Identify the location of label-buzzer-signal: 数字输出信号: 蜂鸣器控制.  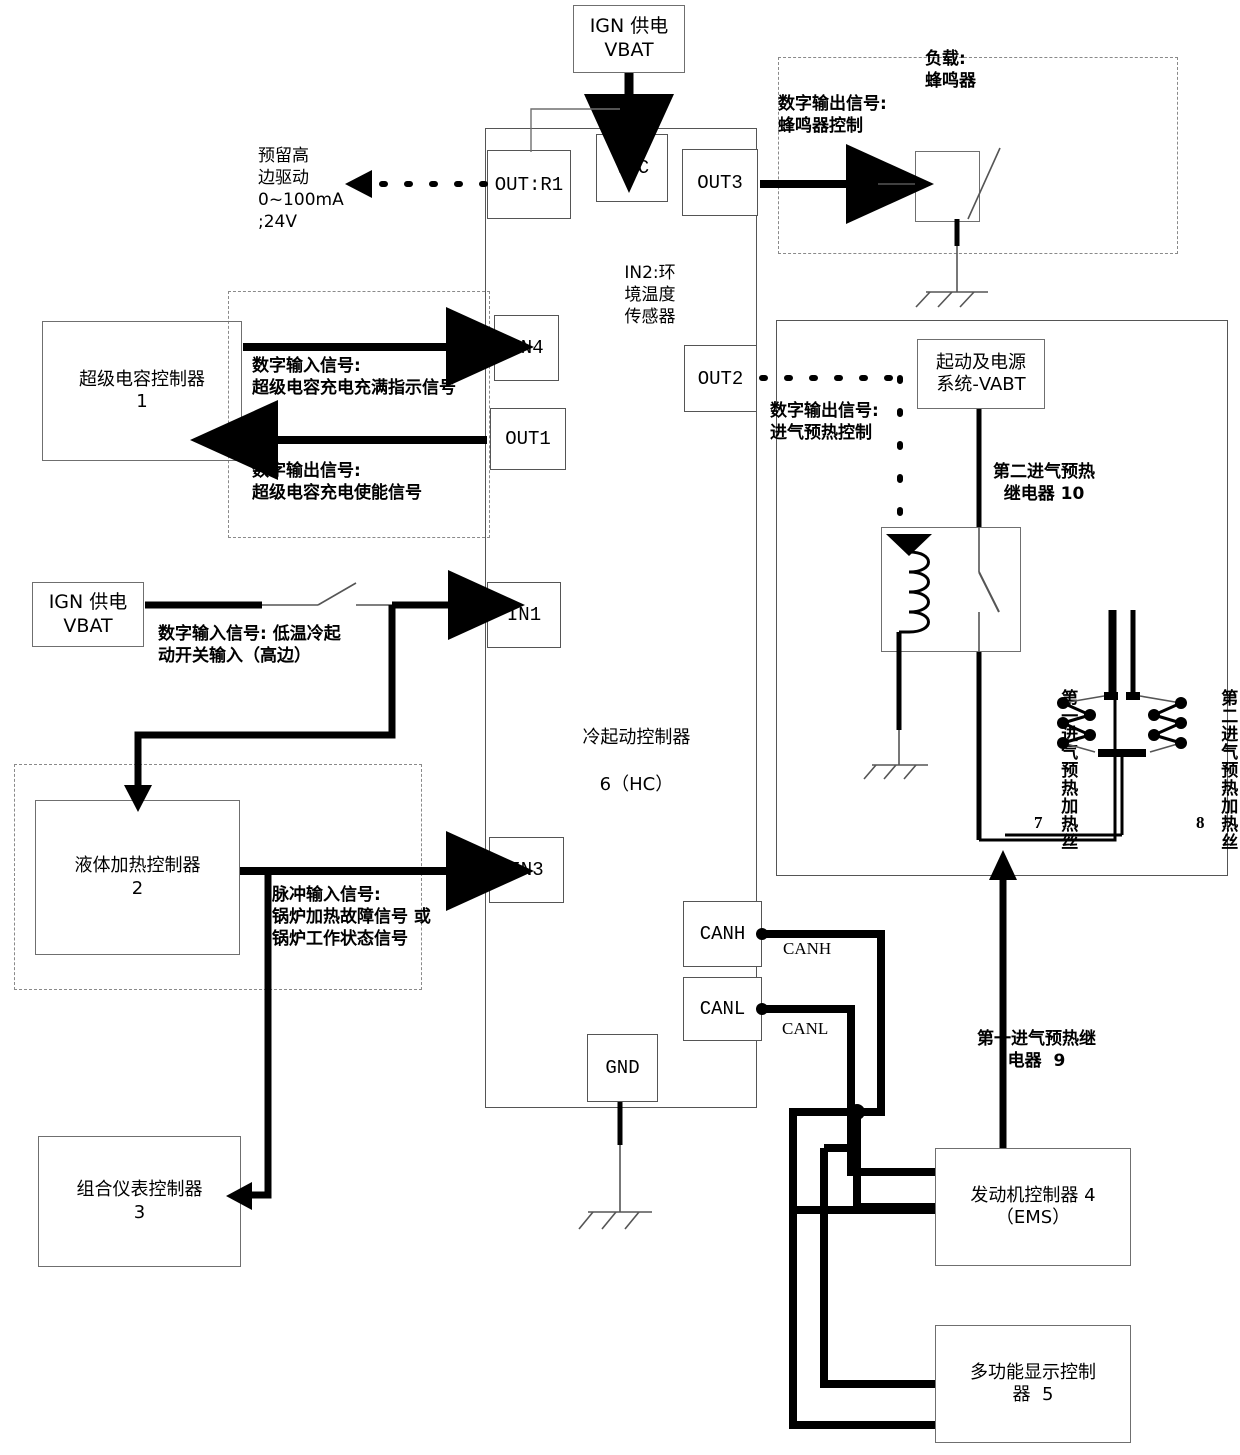
(832, 115).